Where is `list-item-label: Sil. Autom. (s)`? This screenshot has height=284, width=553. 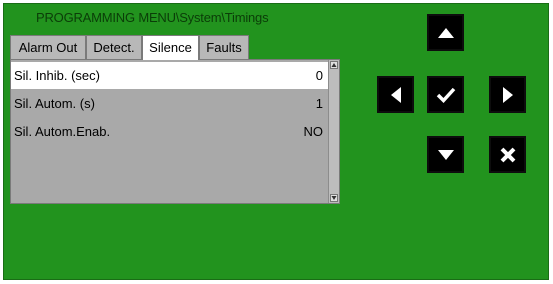 list-item-label: Sil. Autom. (s) is located at coordinates (54, 103).